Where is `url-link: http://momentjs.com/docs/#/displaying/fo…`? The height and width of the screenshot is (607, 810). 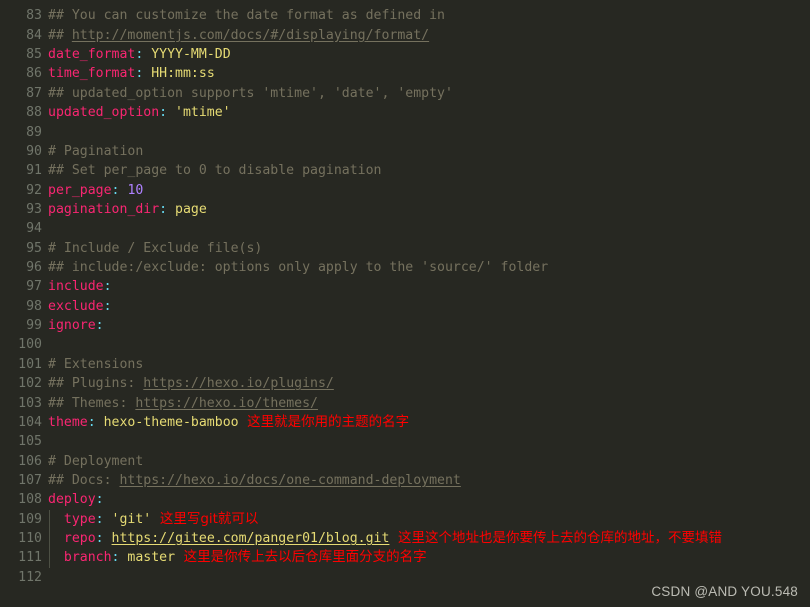
url-link: http://momentjs.com/docs/#/displaying/fo… is located at coordinates (250, 35).